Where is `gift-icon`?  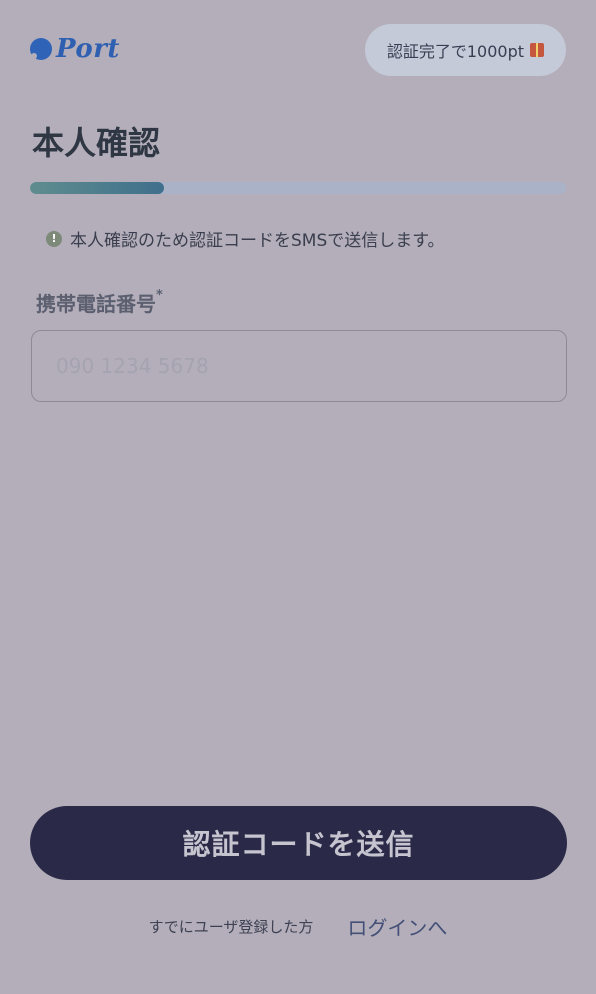 gift-icon is located at coordinates (537, 50).